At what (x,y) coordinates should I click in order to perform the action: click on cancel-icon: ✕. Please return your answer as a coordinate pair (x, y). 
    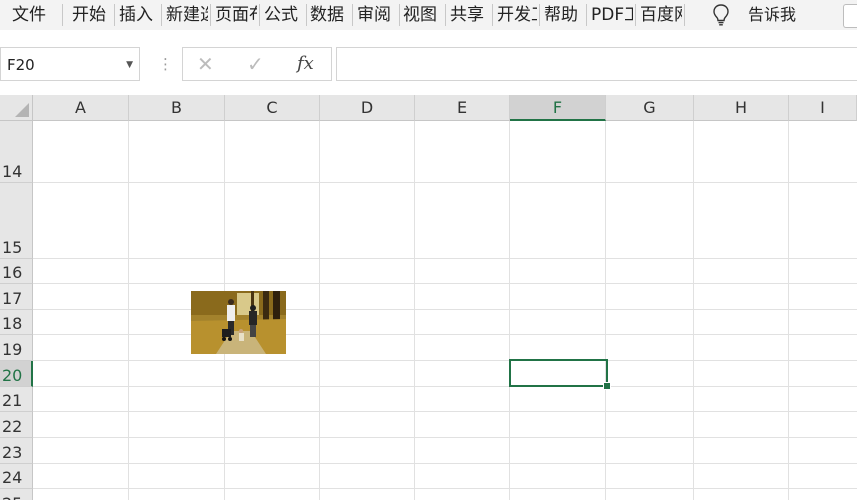
    Looking at the image, I should click on (205, 64).